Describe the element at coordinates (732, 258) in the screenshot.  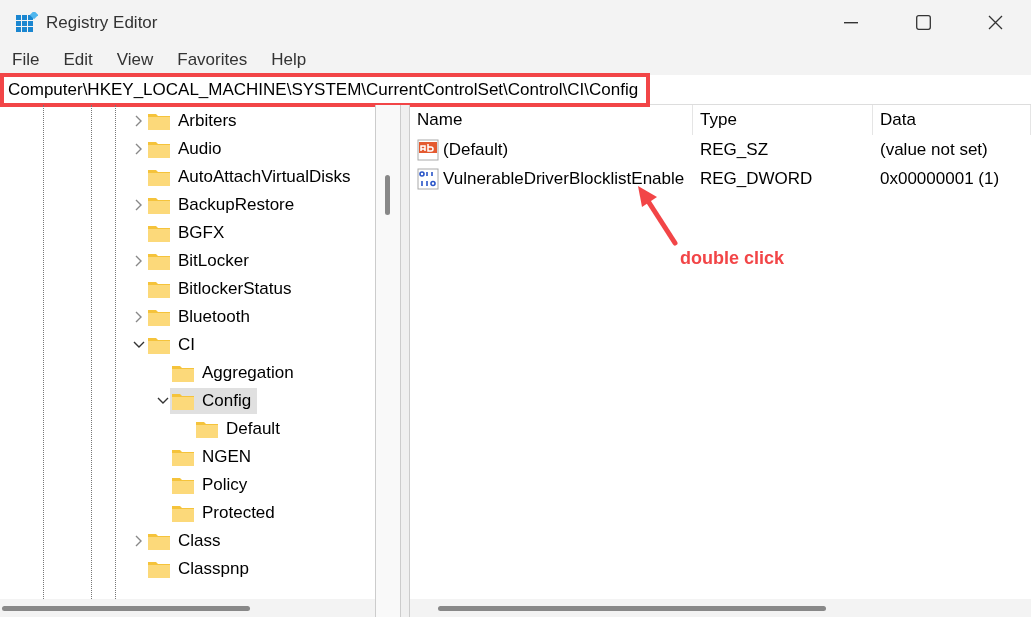
I see `annotation-text: double click` at that location.